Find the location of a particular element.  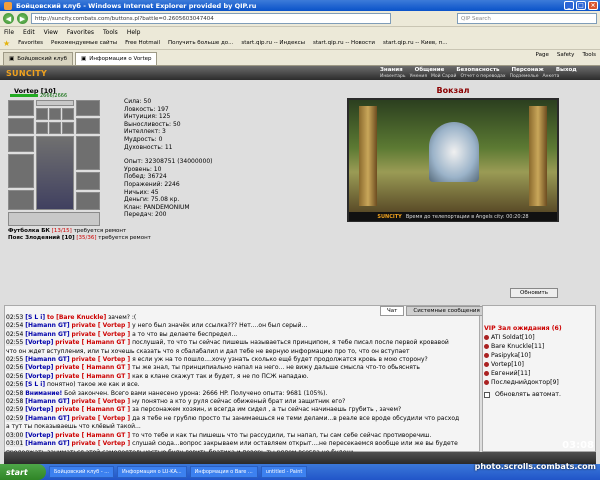

submenu-dungeon: Подземелье is located at coordinates (524, 76).